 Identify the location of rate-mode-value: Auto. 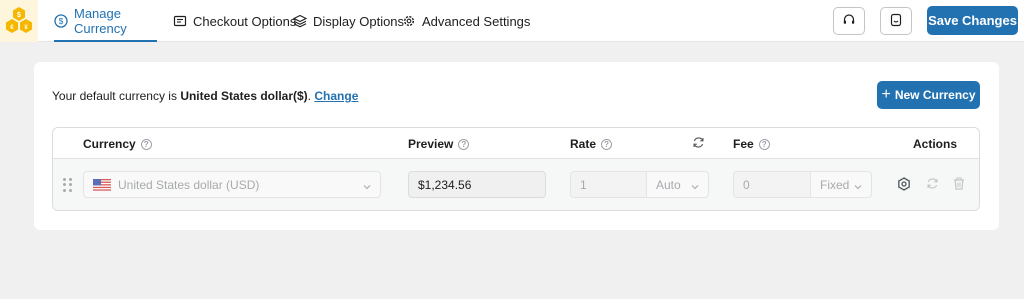
(668, 184).